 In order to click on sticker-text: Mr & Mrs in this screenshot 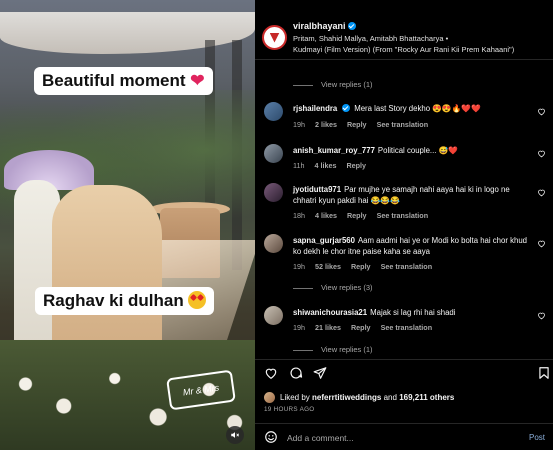, I will do `click(201, 390)`.